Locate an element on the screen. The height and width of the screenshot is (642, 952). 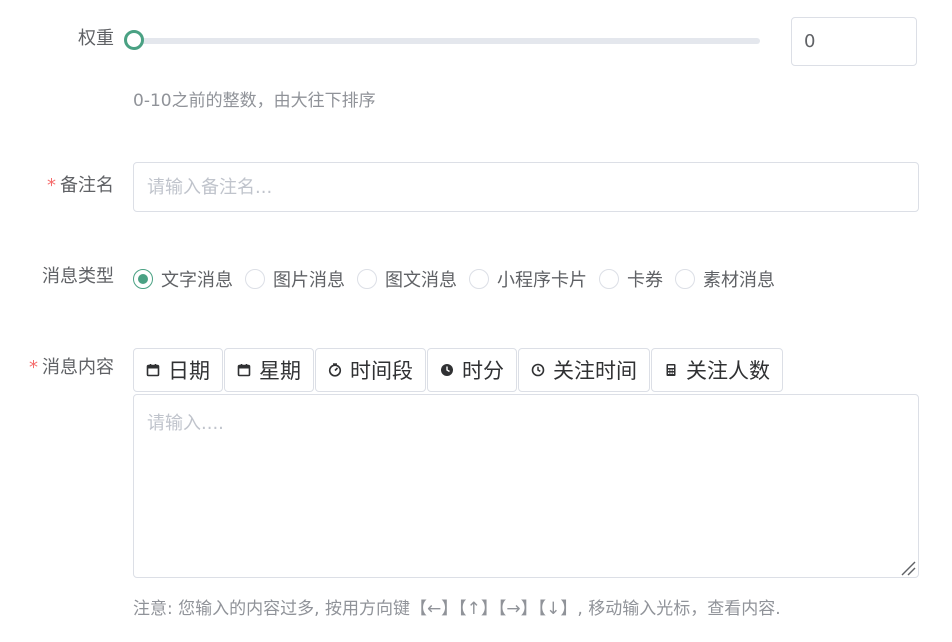
message-type-label-text: 消息类型 is located at coordinates (78, 276).